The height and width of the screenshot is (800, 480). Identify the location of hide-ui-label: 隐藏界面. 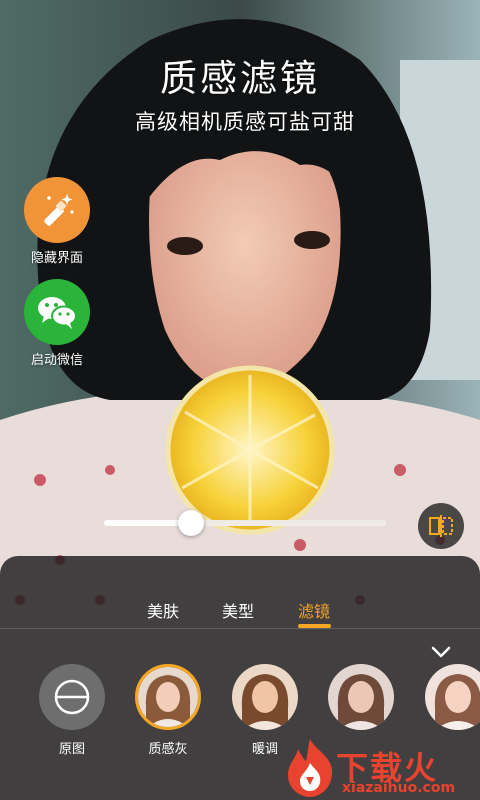
(56, 258).